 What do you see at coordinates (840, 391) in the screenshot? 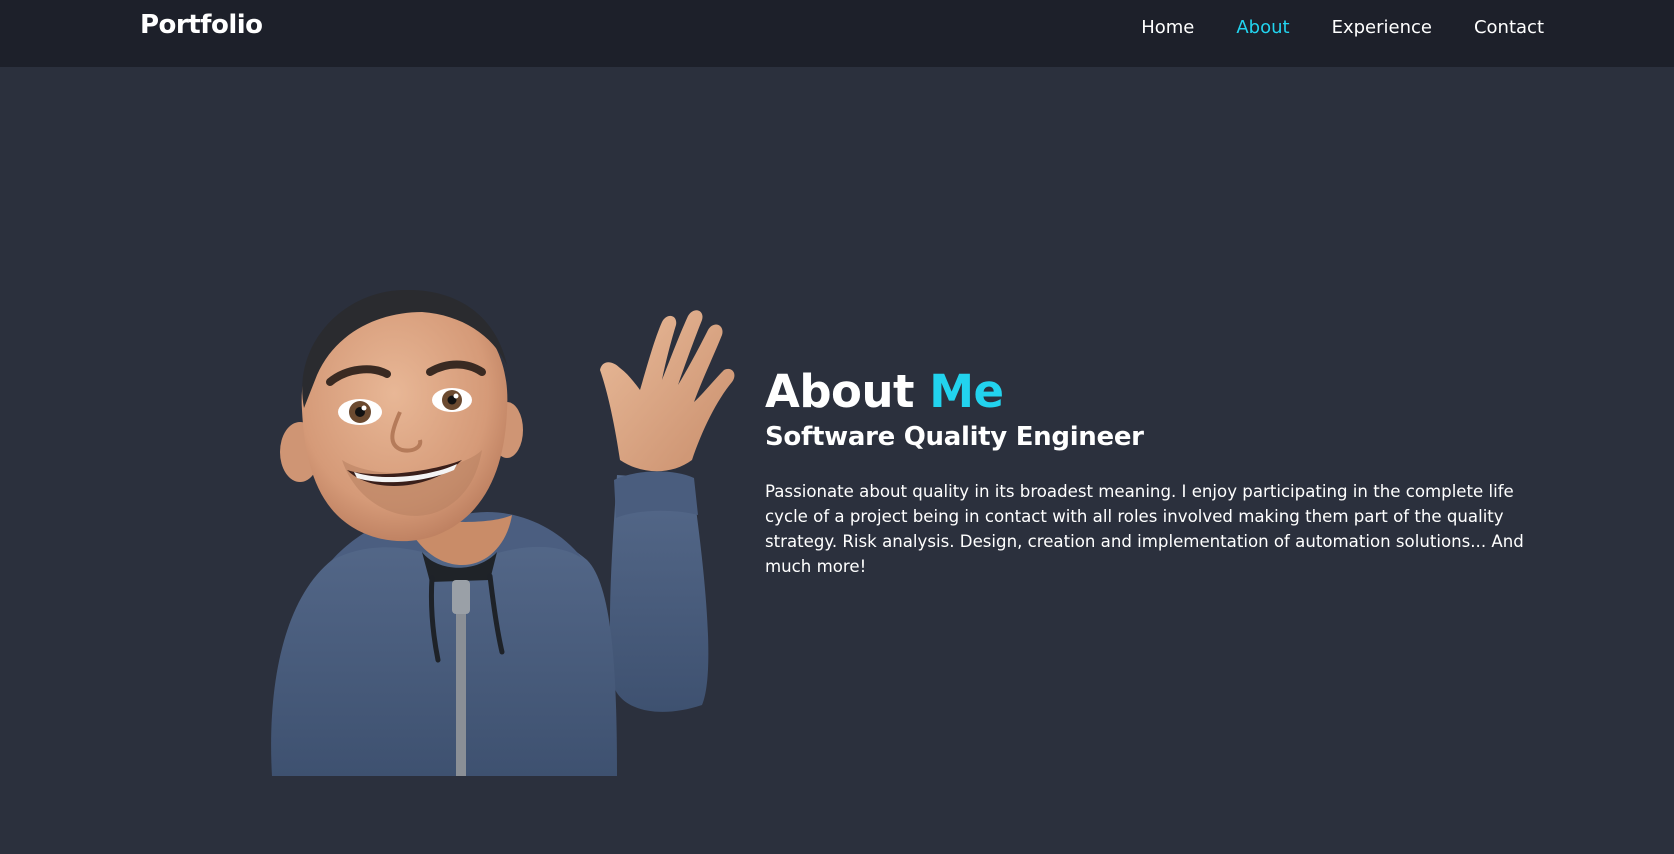
I see `about-title-main: About` at bounding box center [840, 391].